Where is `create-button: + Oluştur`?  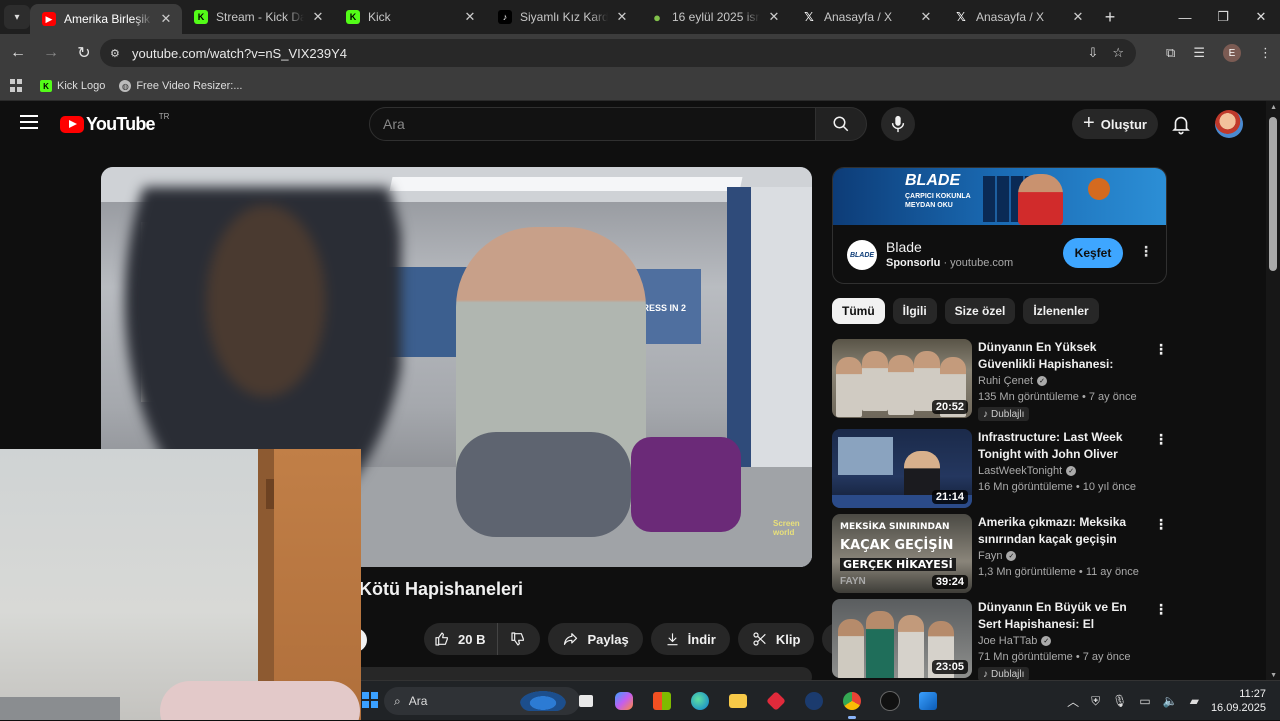
create-button: + Oluştur is located at coordinates (1115, 124).